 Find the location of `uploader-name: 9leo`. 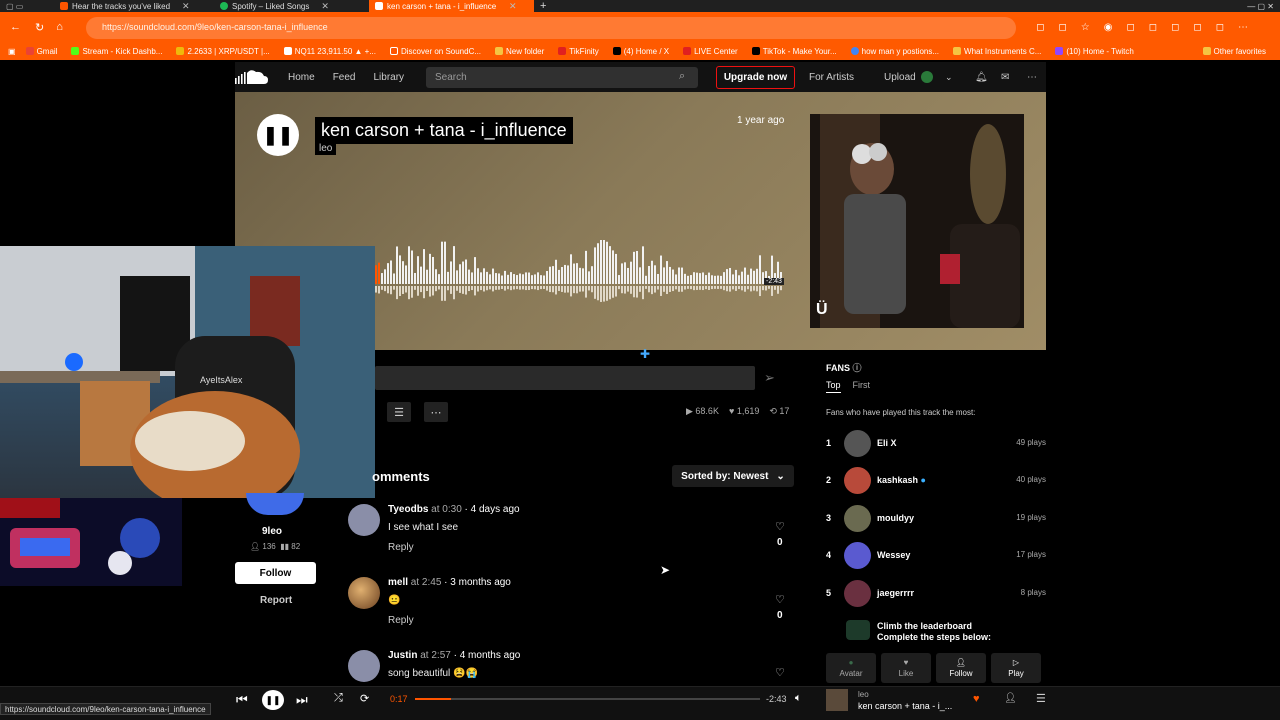

uploader-name: 9leo is located at coordinates (272, 531).